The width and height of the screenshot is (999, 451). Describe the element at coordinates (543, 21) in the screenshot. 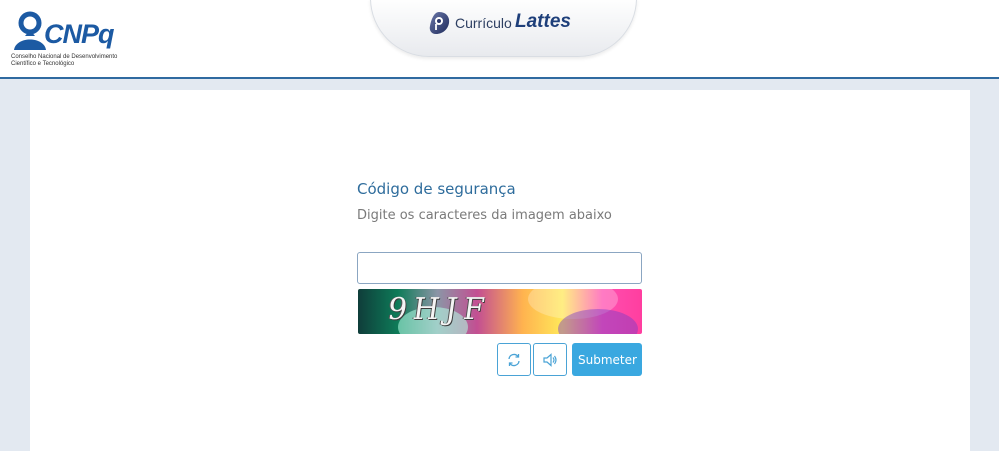

I see `tab-title: Lattes` at that location.